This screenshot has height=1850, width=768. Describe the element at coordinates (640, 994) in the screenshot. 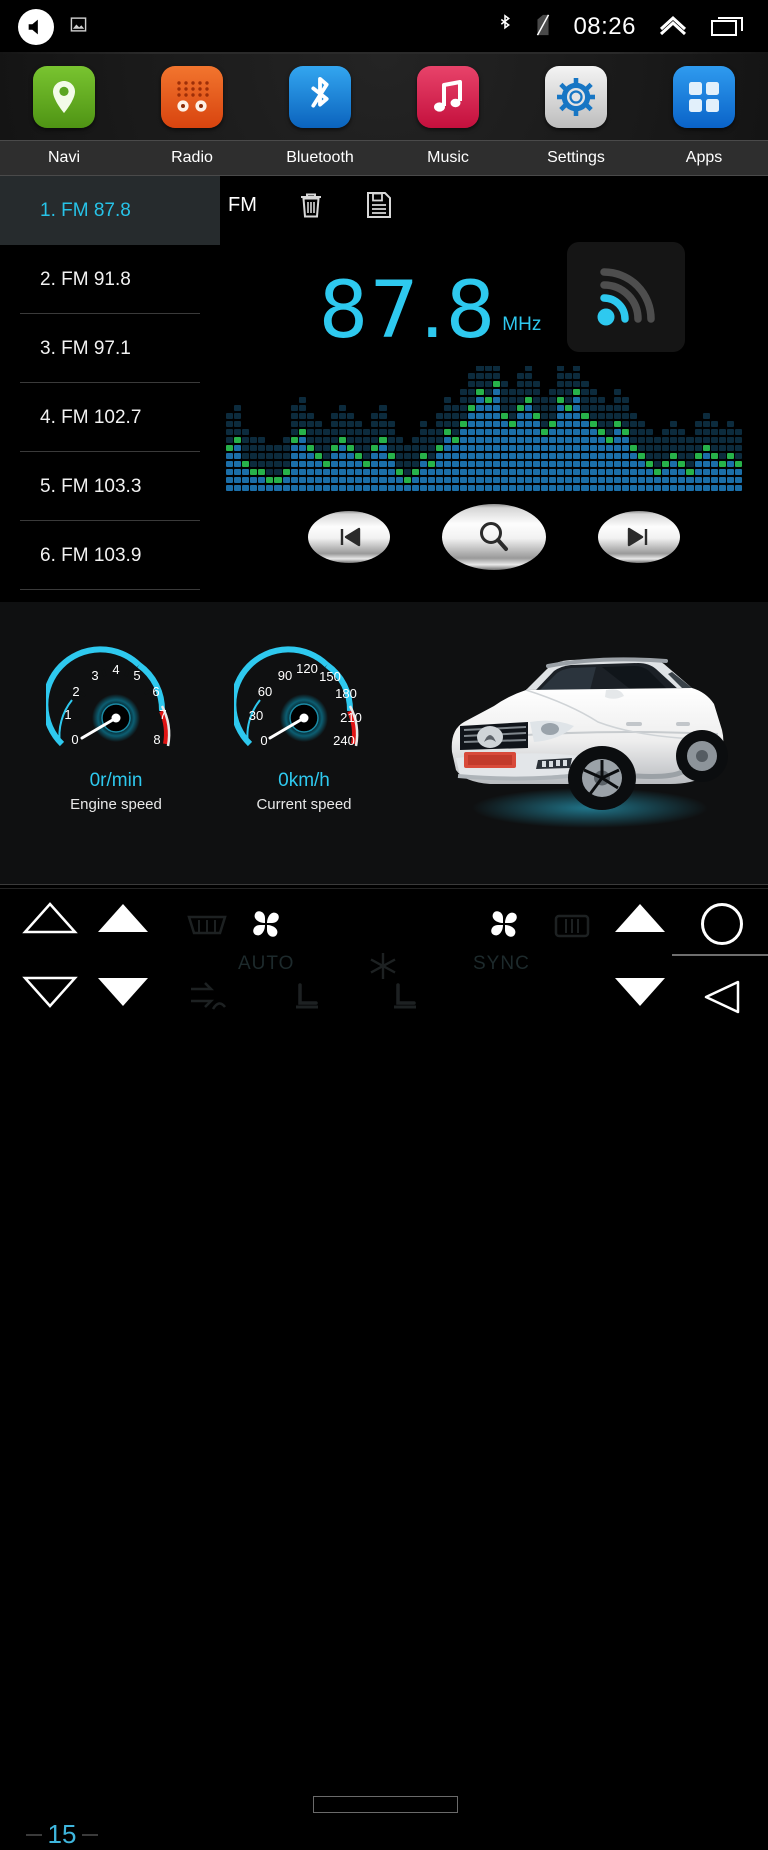

I see `volume-down-button` at that location.